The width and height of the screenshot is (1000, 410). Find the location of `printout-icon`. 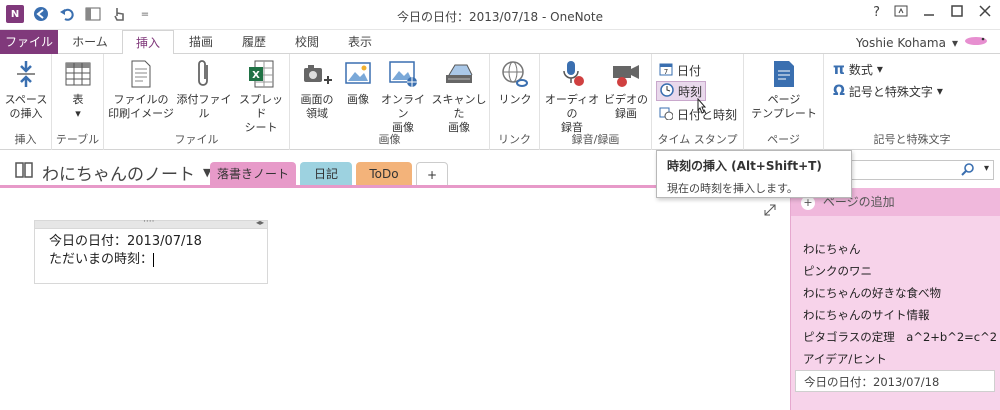

printout-icon is located at coordinates (141, 74).